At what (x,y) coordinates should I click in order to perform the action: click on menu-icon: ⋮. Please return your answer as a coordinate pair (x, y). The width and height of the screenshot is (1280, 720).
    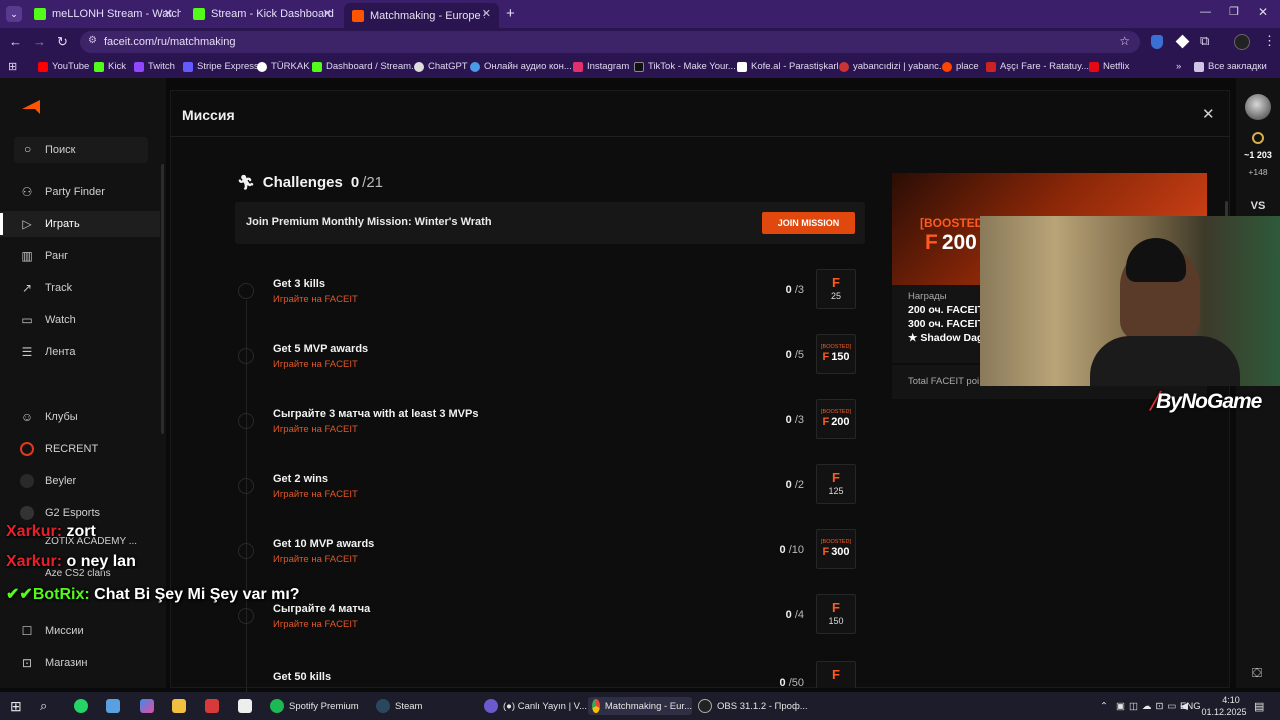
    Looking at the image, I should click on (1269, 41).